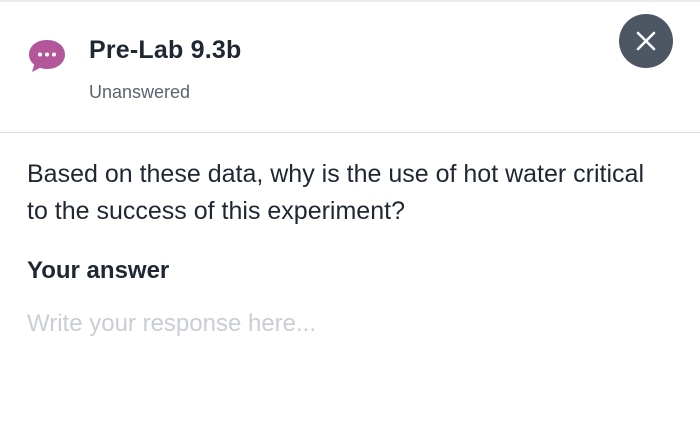 The image size is (700, 427). What do you see at coordinates (98, 270) in the screenshot?
I see `answer-label: Your answer` at bounding box center [98, 270].